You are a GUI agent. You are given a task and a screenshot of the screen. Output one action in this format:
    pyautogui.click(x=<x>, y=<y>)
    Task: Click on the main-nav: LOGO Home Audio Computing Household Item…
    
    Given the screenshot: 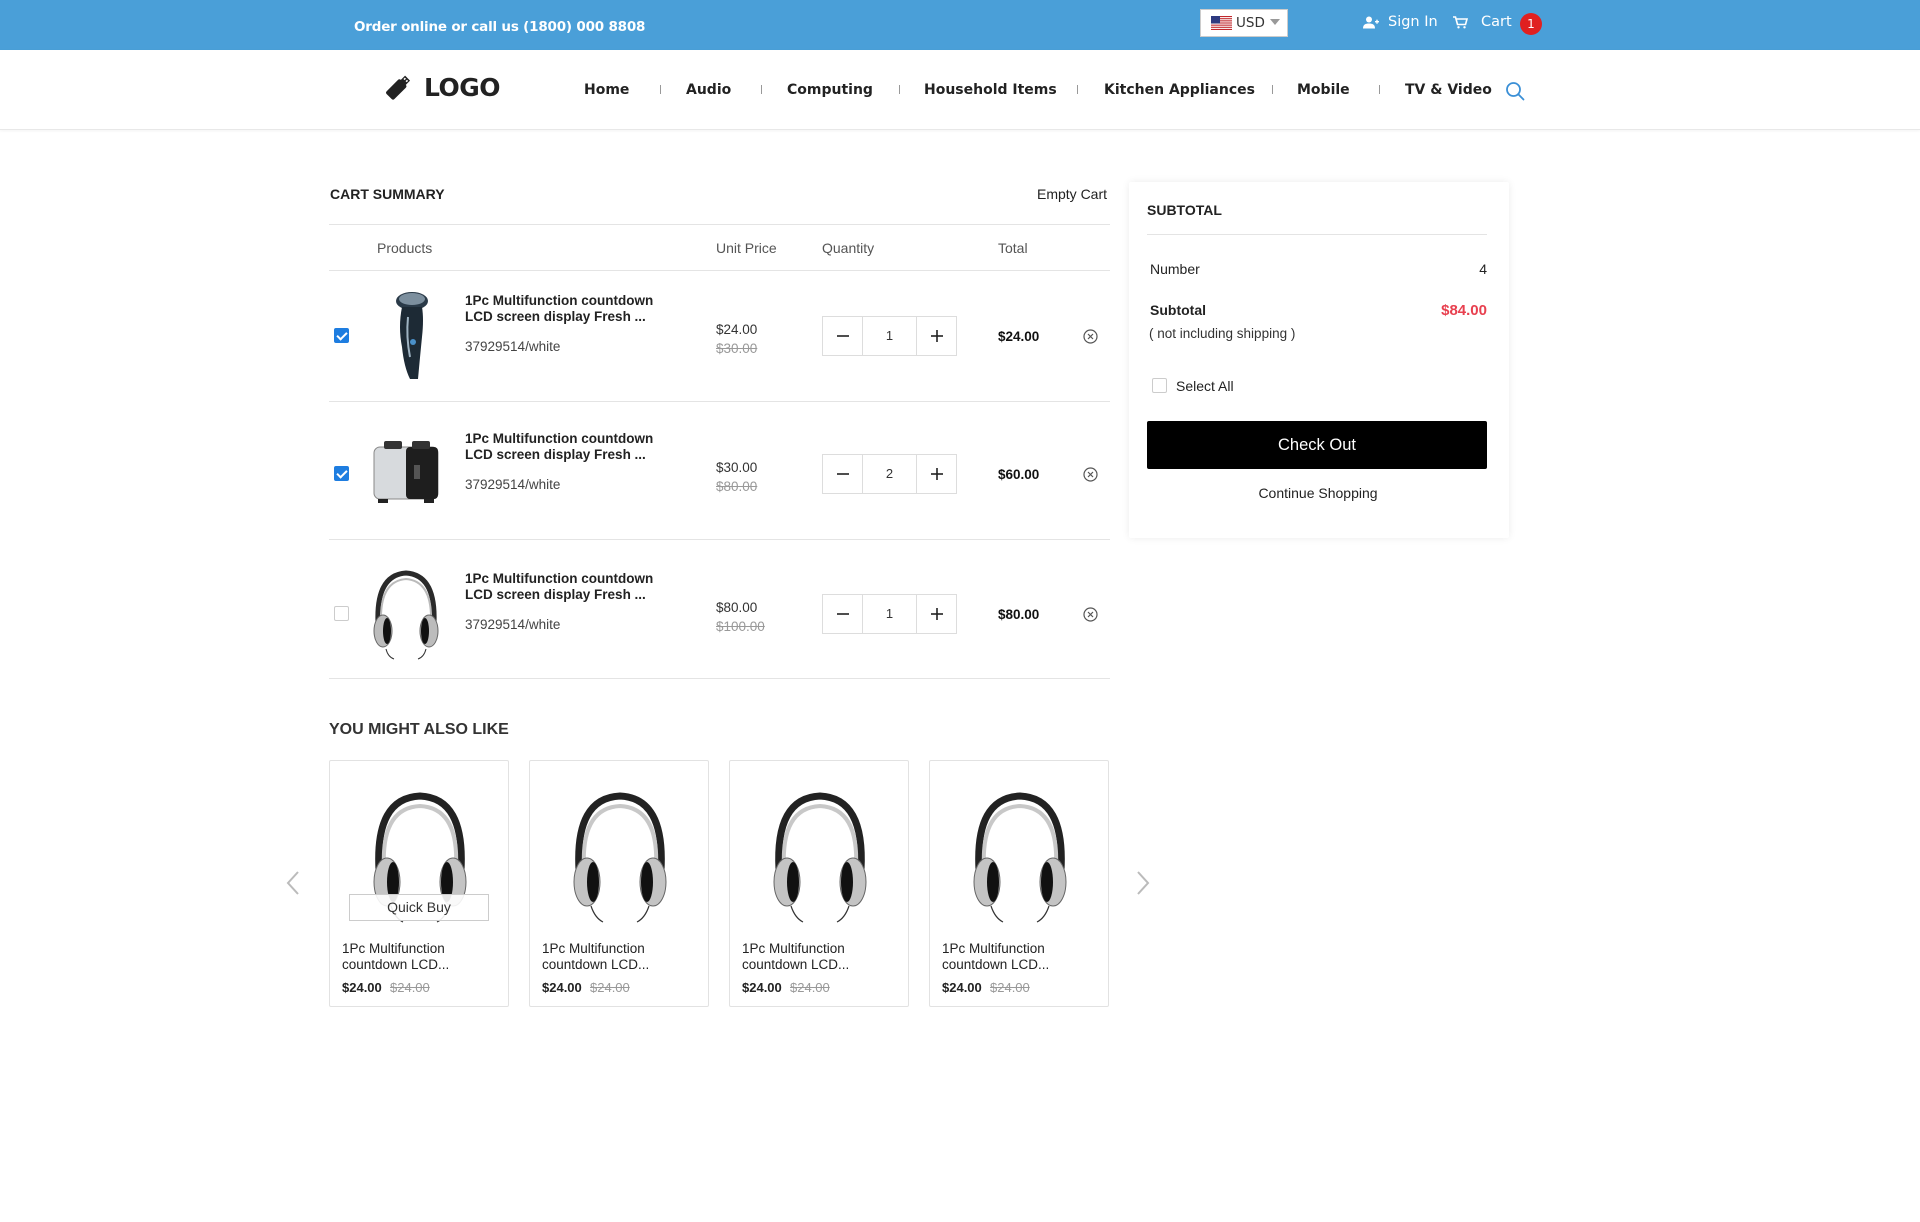 What is the action you would take?
    pyautogui.click(x=960, y=90)
    